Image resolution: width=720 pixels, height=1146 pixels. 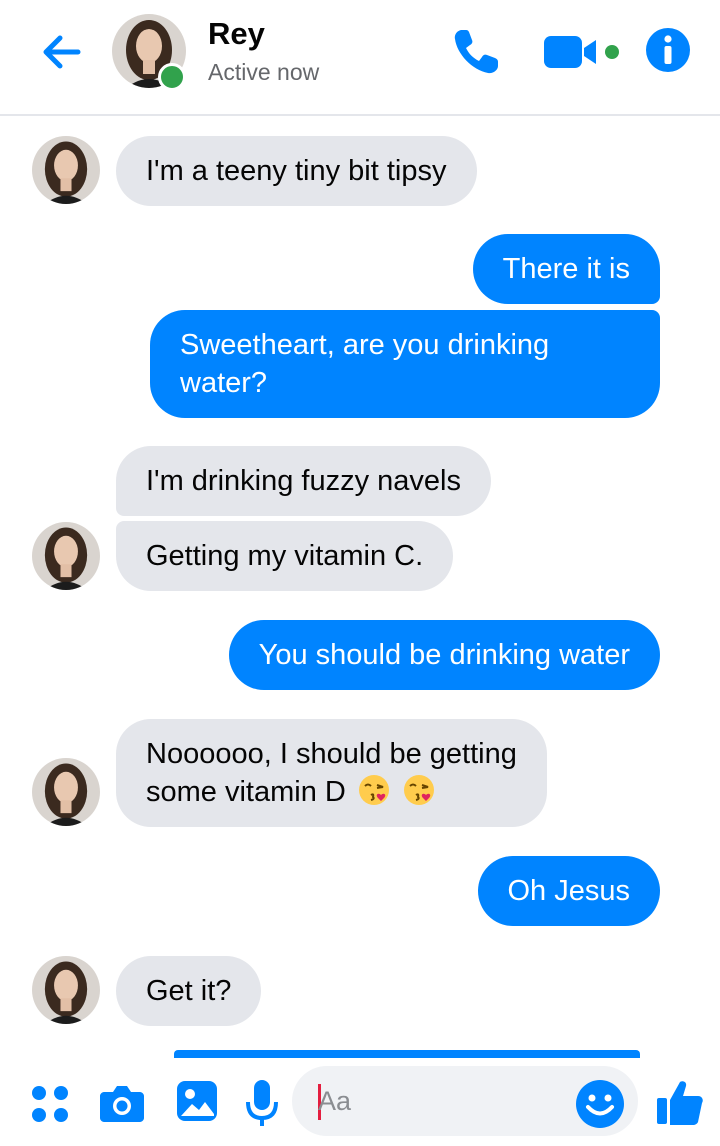 I want to click on outgoing-message: Sweetheart, are you drinking water?, so click(x=405, y=364).